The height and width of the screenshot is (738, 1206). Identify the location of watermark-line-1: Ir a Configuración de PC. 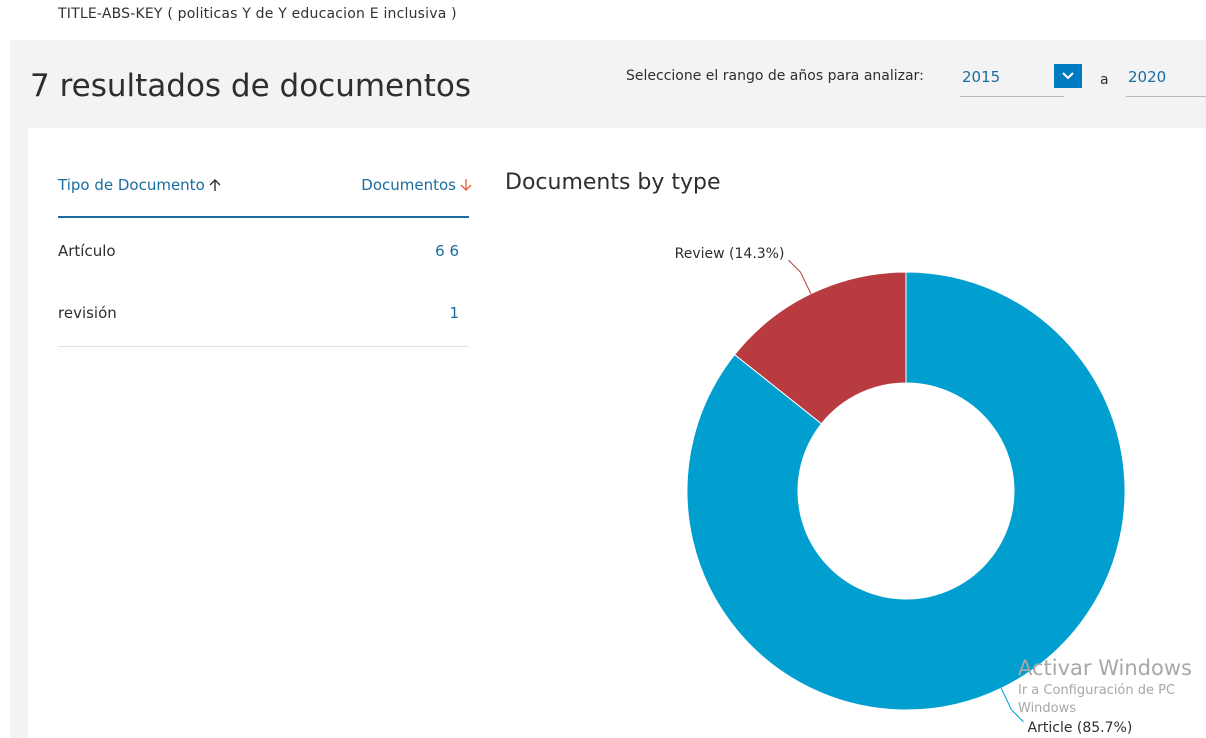
(1097, 690).